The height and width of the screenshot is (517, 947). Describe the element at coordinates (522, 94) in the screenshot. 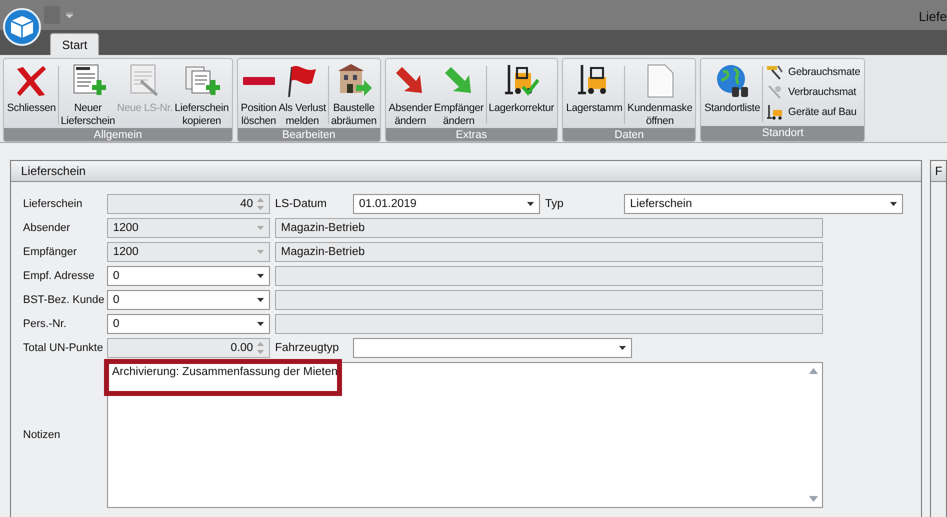

I see `ribbon-button: Lagerkorrektur` at that location.